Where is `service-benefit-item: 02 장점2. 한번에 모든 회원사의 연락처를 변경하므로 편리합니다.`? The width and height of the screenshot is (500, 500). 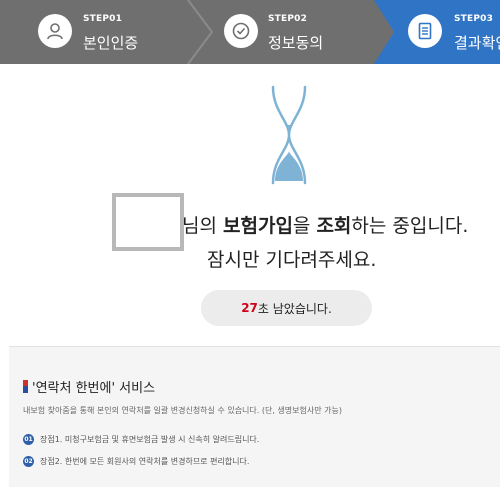
service-benefit-item: 02 장점2. 한번에 모든 회원사의 연락처를 변경하므로 편리합니다. is located at coordinates (136, 461).